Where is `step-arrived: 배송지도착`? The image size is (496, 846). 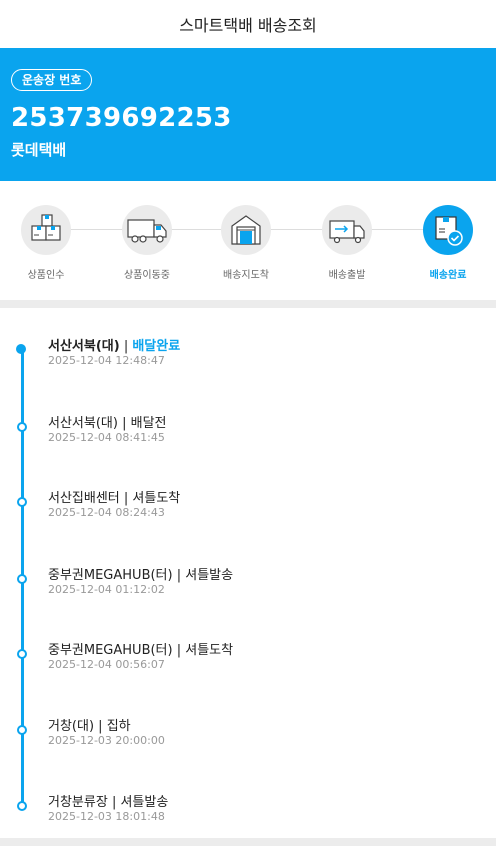 step-arrived: 배송지도착 is located at coordinates (246, 243).